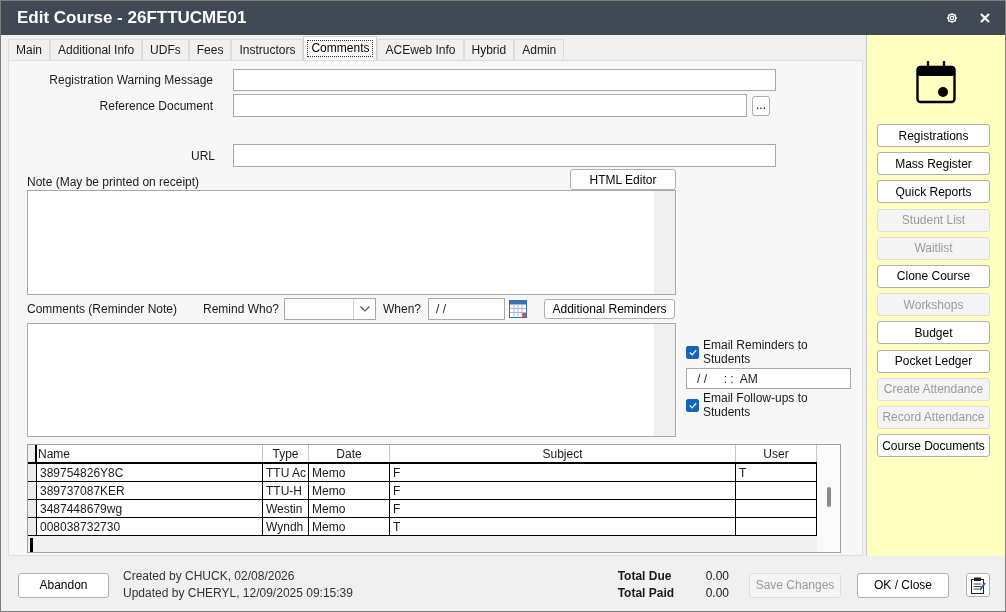 The width and height of the screenshot is (1006, 612). Describe the element at coordinates (645, 576) in the screenshot. I see `total-label: Total Due` at that location.